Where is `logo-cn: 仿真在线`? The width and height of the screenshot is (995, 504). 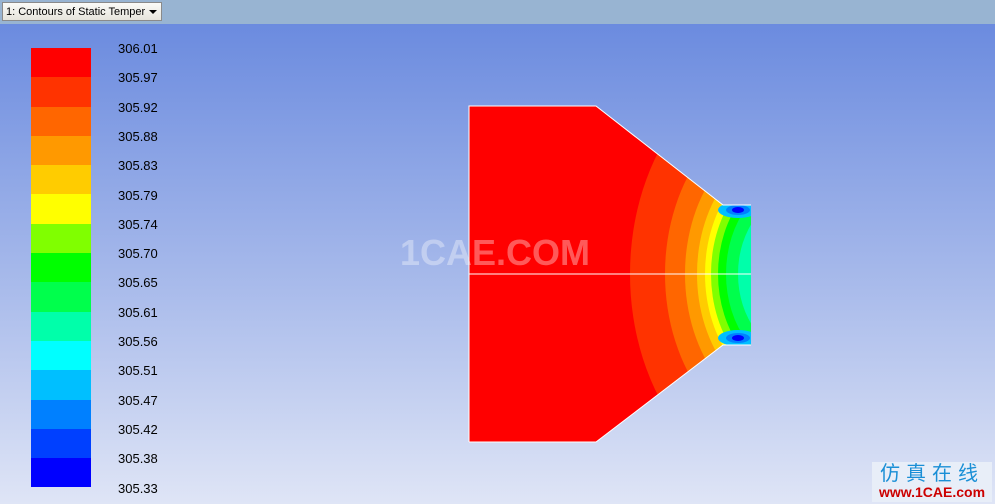
logo-cn: 仿真在线 is located at coordinates (932, 473).